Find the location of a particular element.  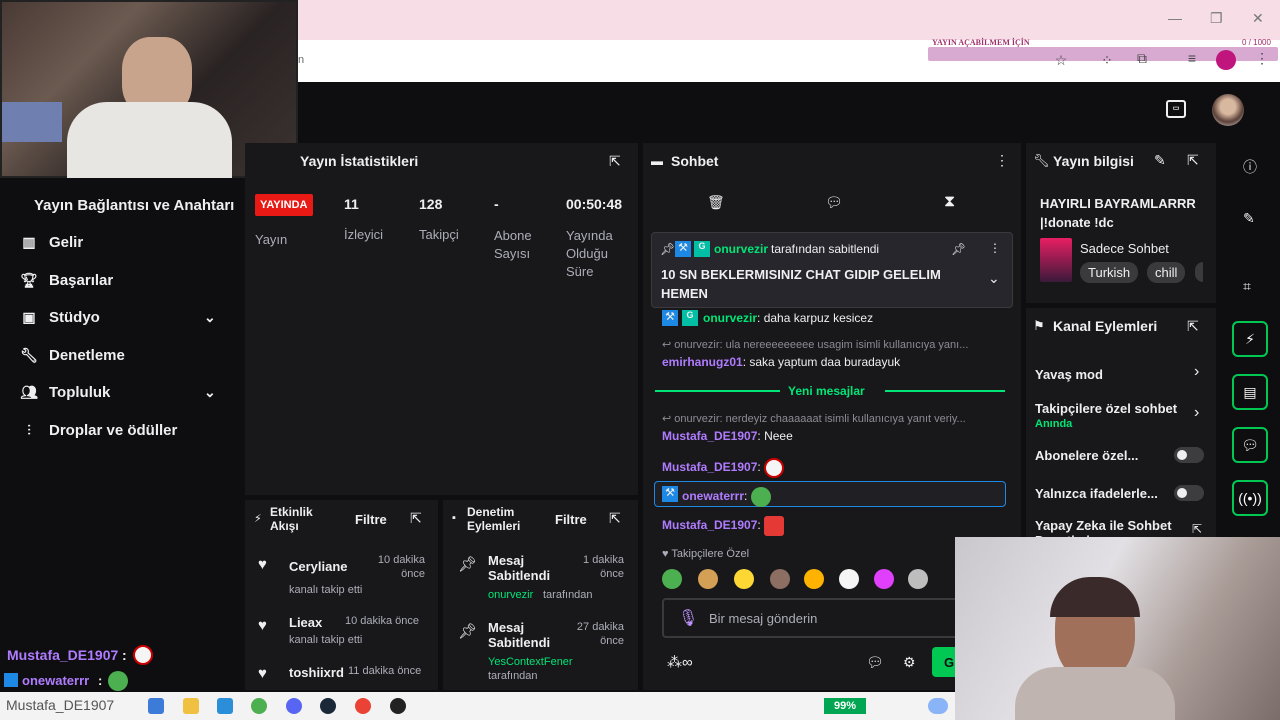

sidebar-item-achievements: 🏆︎ Başarılar is located at coordinates (65, 280).